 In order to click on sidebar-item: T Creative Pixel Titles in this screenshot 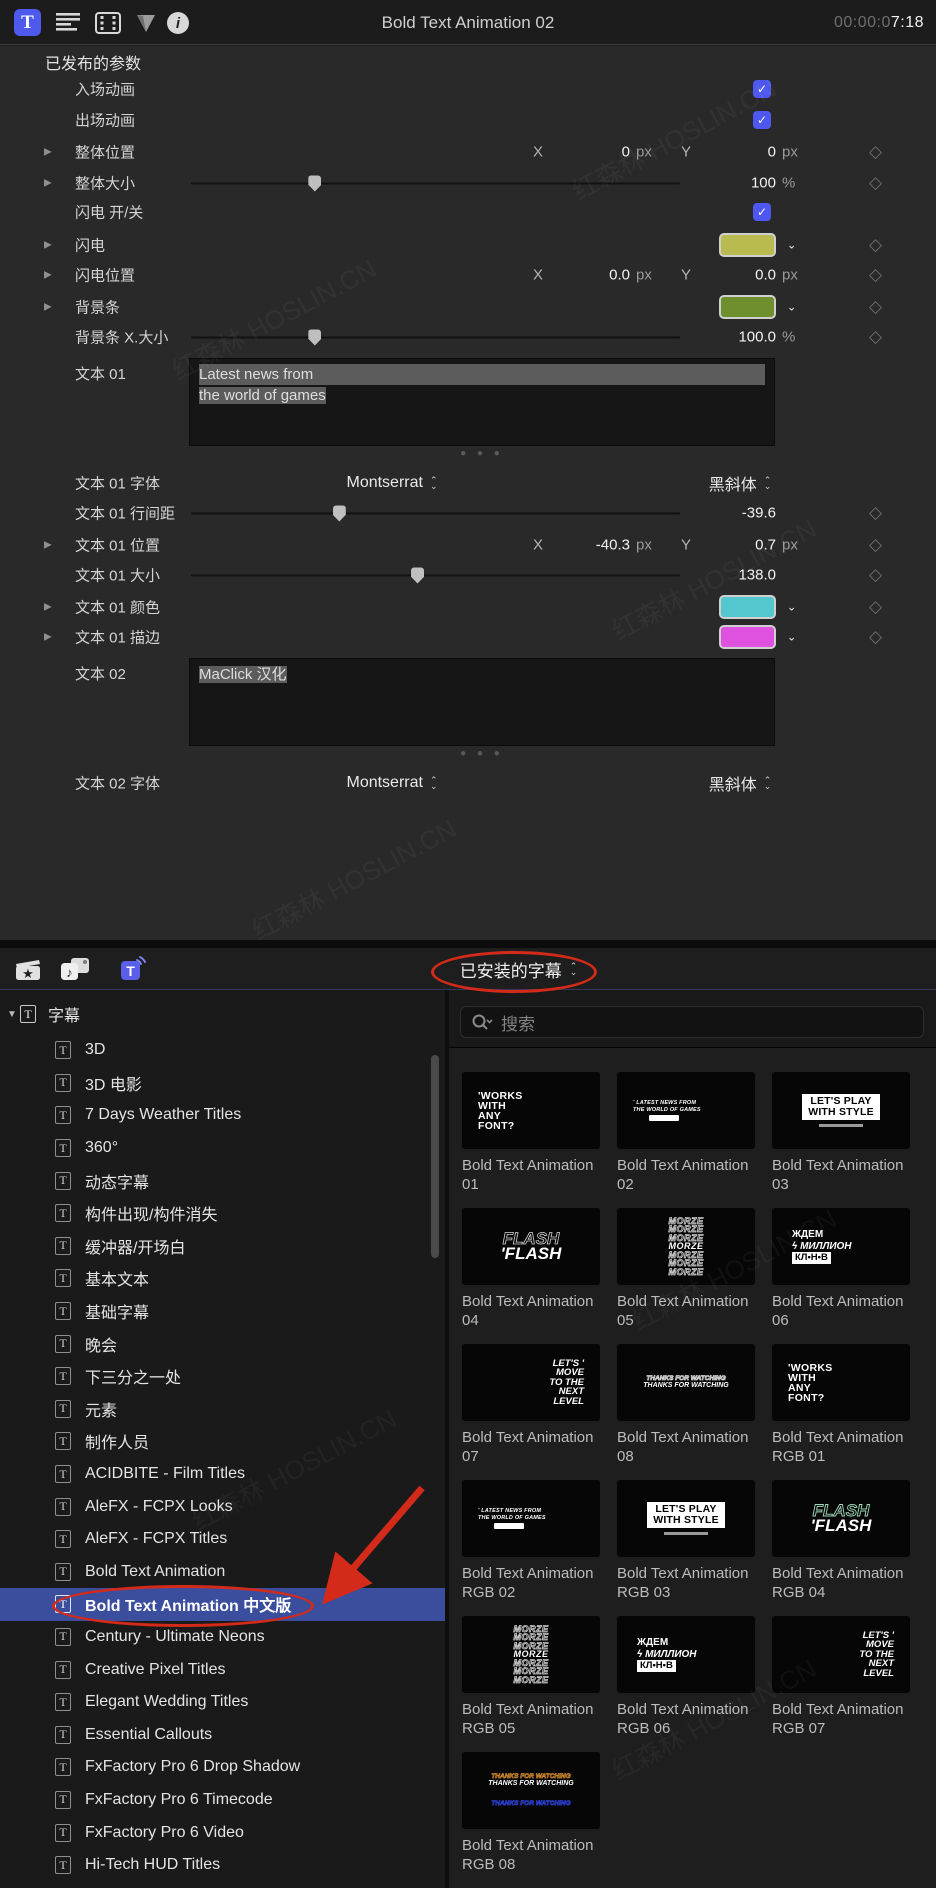, I will do `click(222, 1669)`.